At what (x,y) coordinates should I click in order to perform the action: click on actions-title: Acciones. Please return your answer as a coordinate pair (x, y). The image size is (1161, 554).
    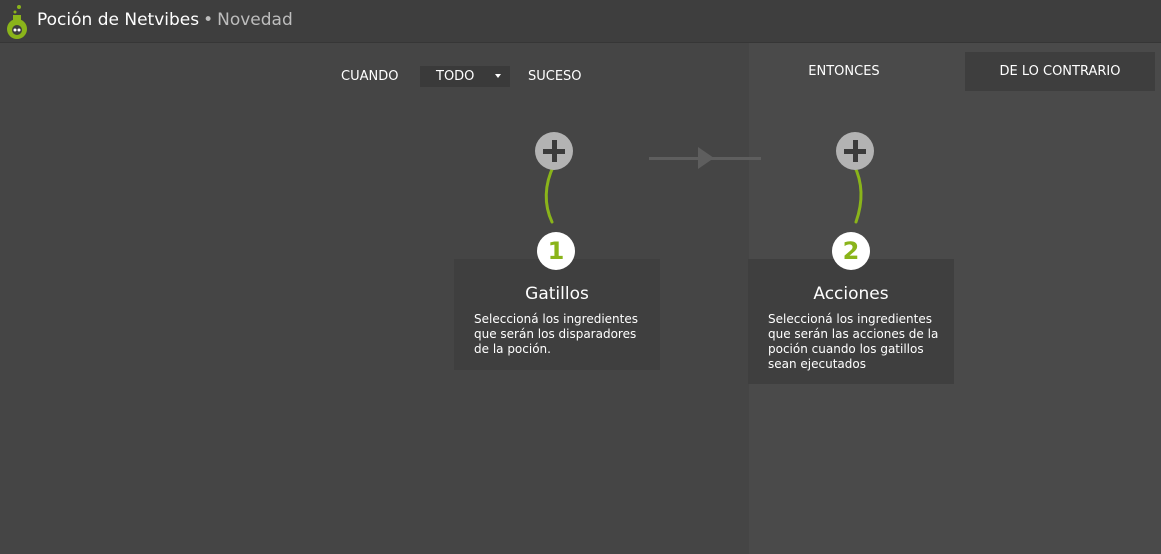
    Looking at the image, I should click on (851, 294).